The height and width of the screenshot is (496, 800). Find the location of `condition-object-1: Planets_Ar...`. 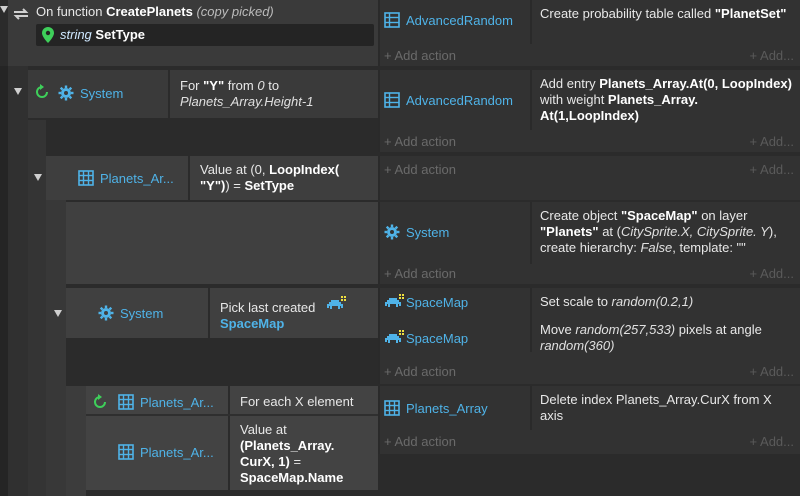

condition-object-1: Planets_Ar... is located at coordinates (166, 402).